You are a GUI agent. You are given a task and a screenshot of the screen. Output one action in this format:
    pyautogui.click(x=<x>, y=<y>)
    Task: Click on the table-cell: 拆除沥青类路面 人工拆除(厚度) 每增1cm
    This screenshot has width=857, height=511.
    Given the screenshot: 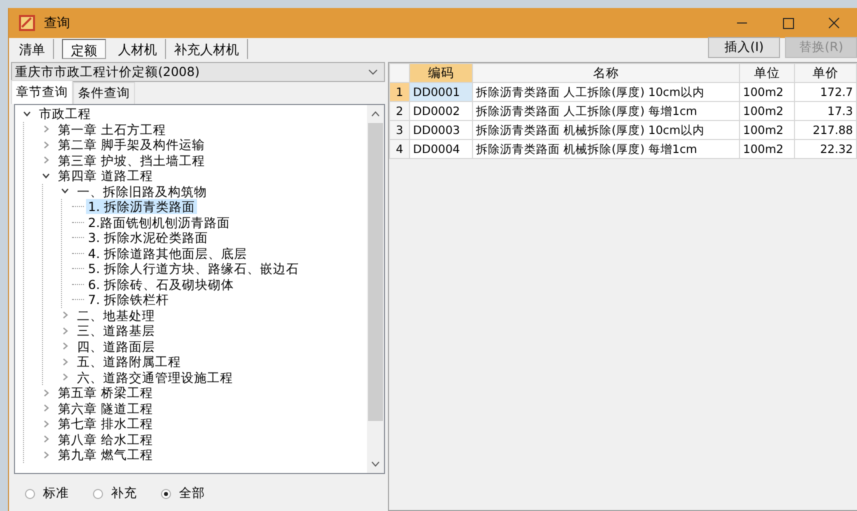 What is the action you would take?
    pyautogui.click(x=606, y=111)
    